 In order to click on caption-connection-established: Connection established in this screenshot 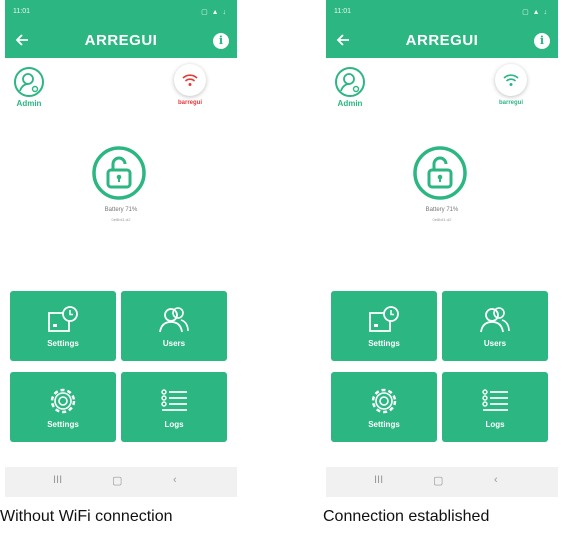, I will do `click(406, 516)`.